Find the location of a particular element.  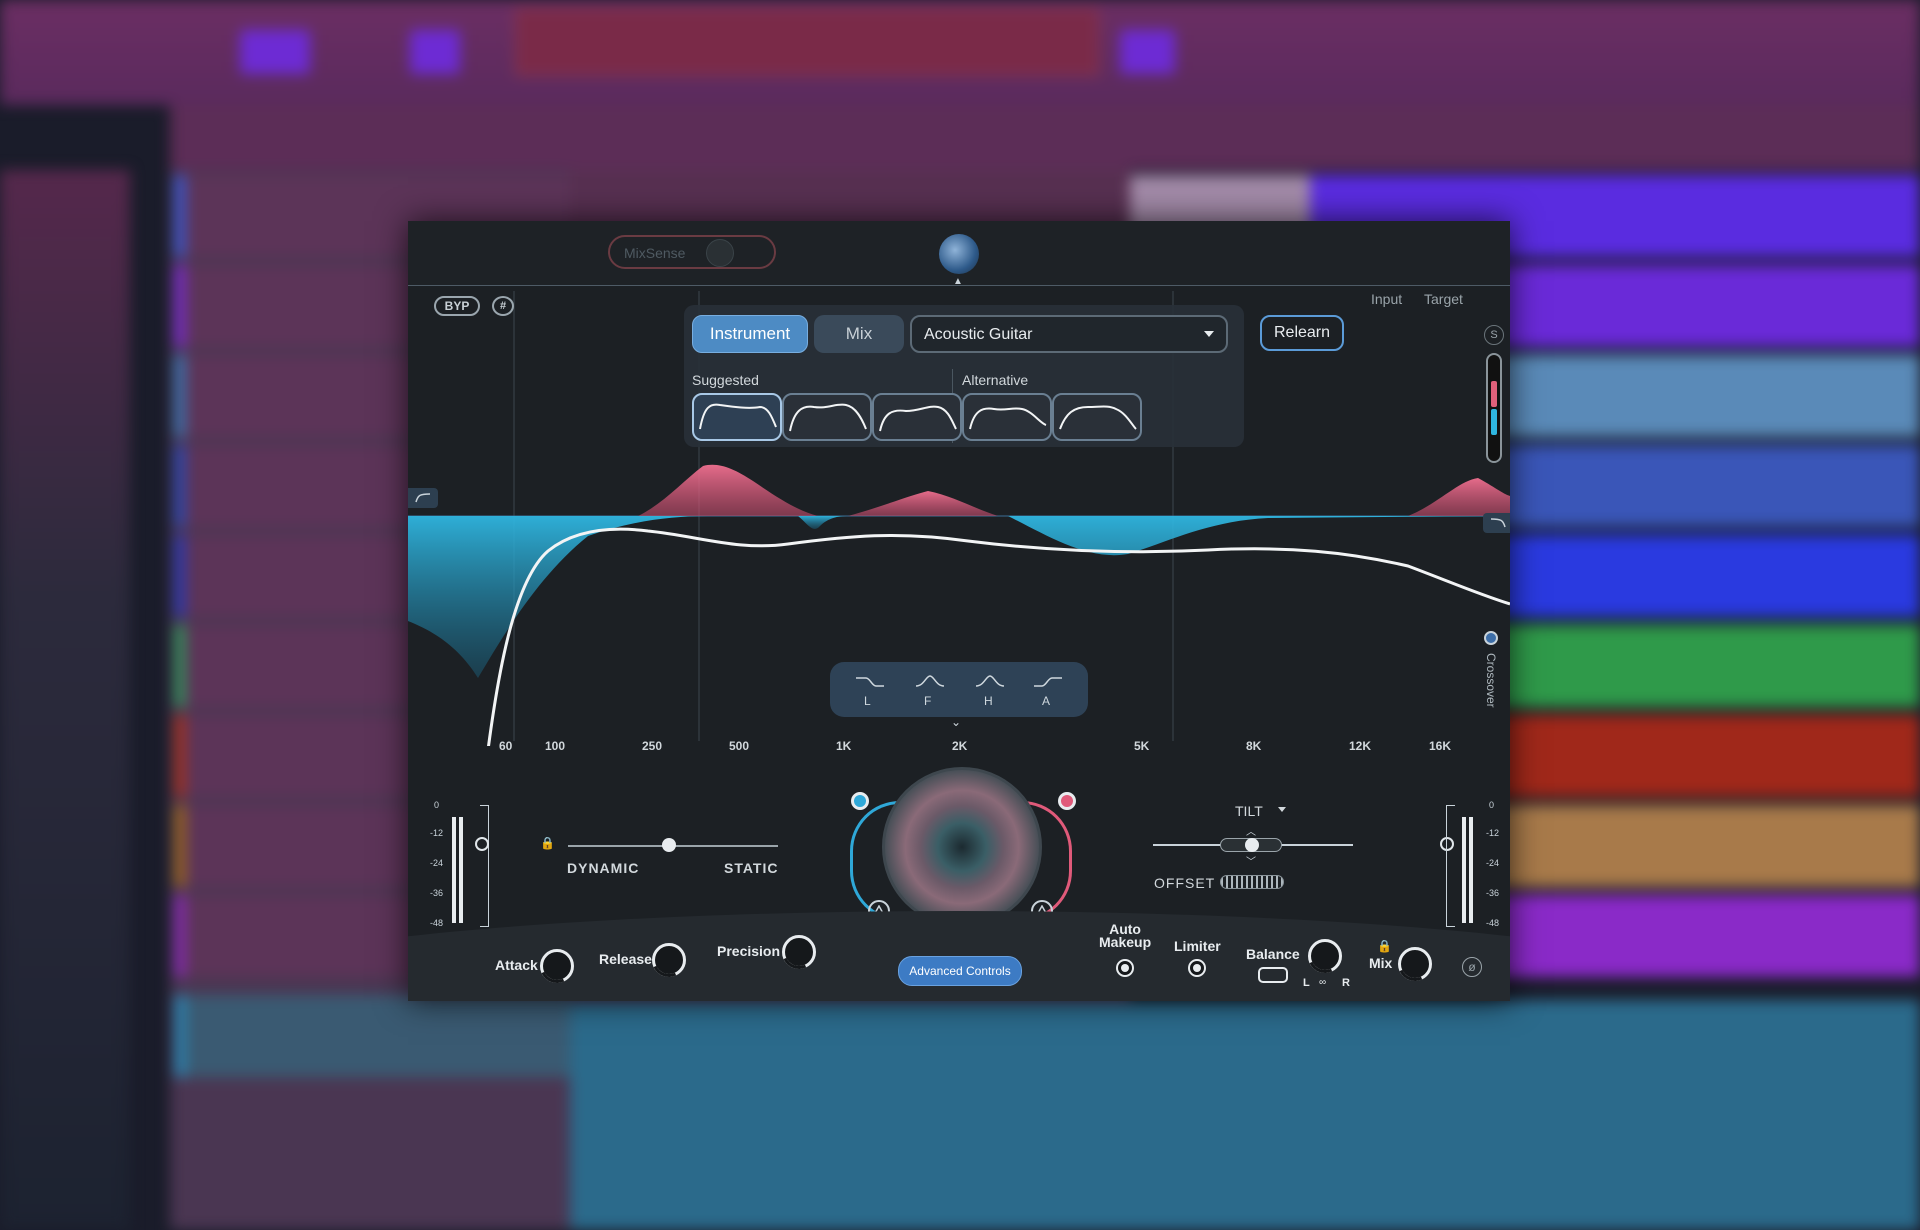

plugin-top-bar: MixSense ▲ is located at coordinates (959, 254).